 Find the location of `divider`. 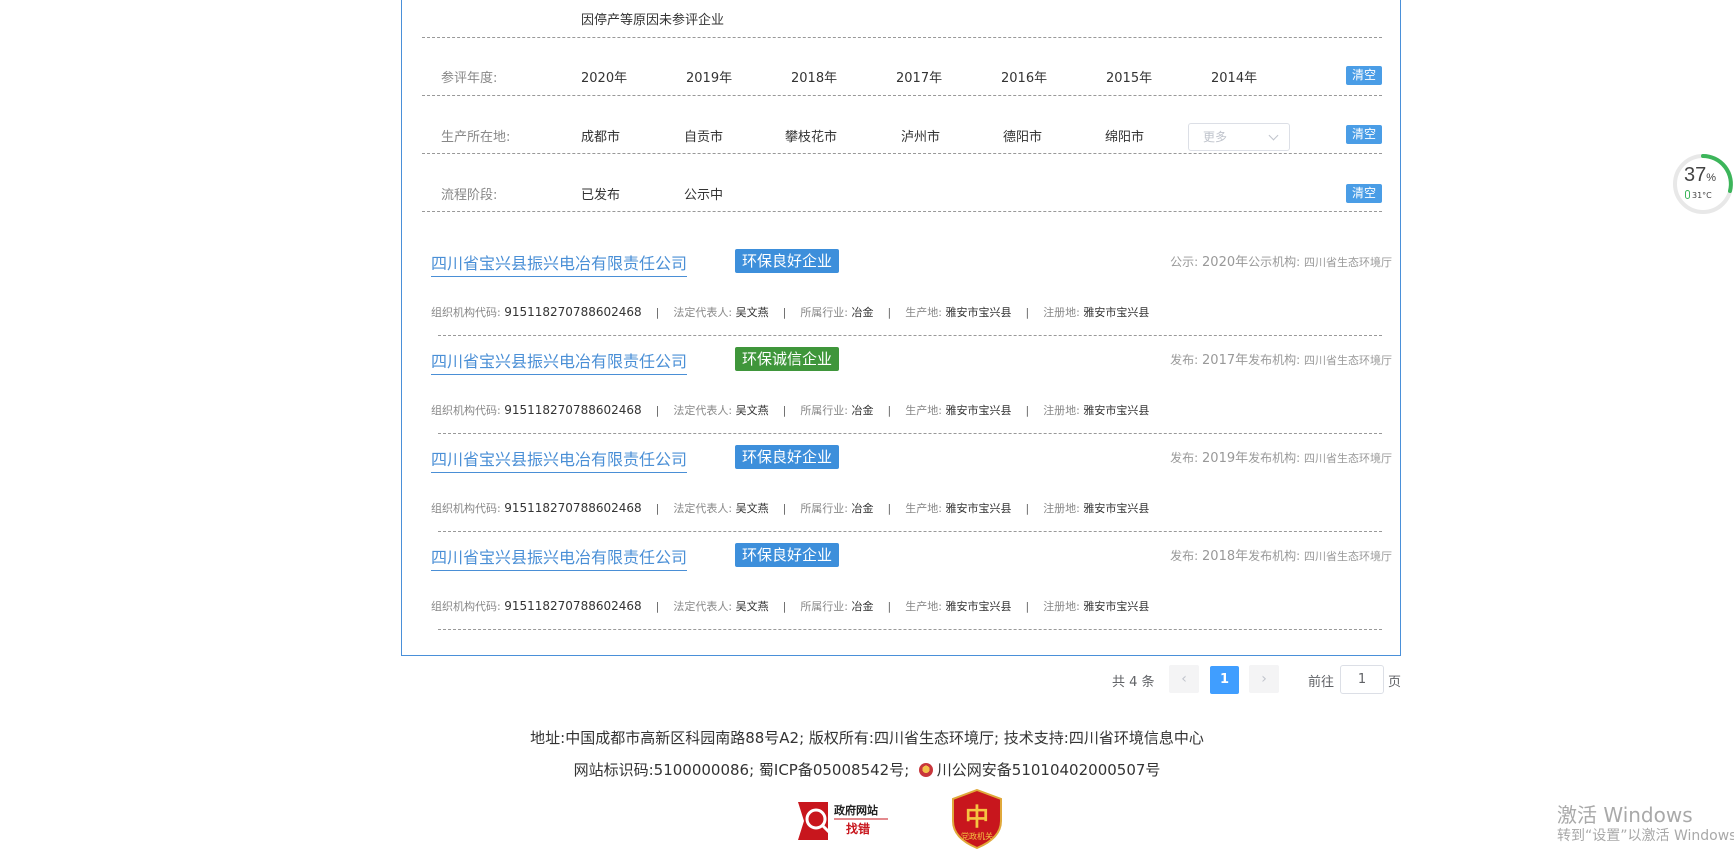

divider is located at coordinates (910, 629).